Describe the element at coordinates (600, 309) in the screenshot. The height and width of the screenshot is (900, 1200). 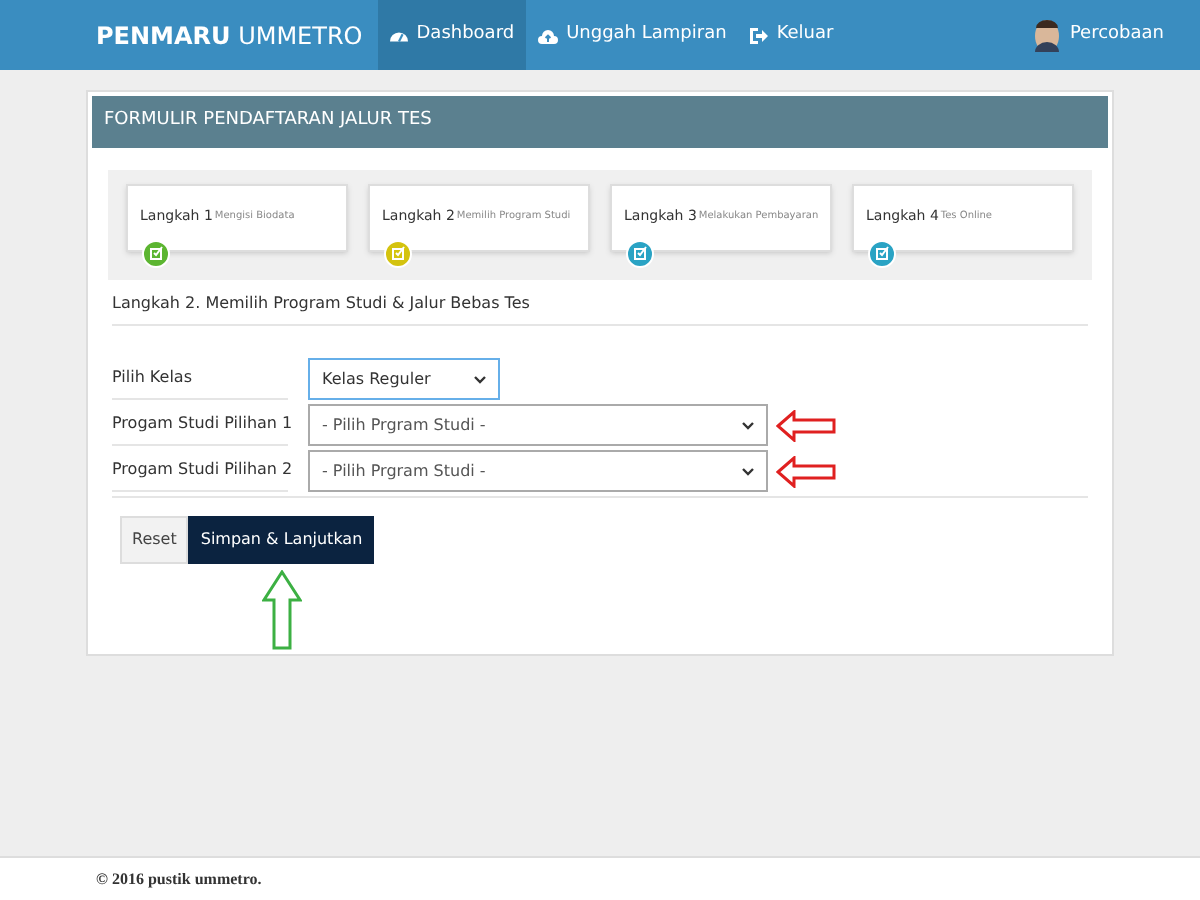
I see `section-title: Langkah 2. Memilih Program Studi & Jalur Bebas Tes` at that location.